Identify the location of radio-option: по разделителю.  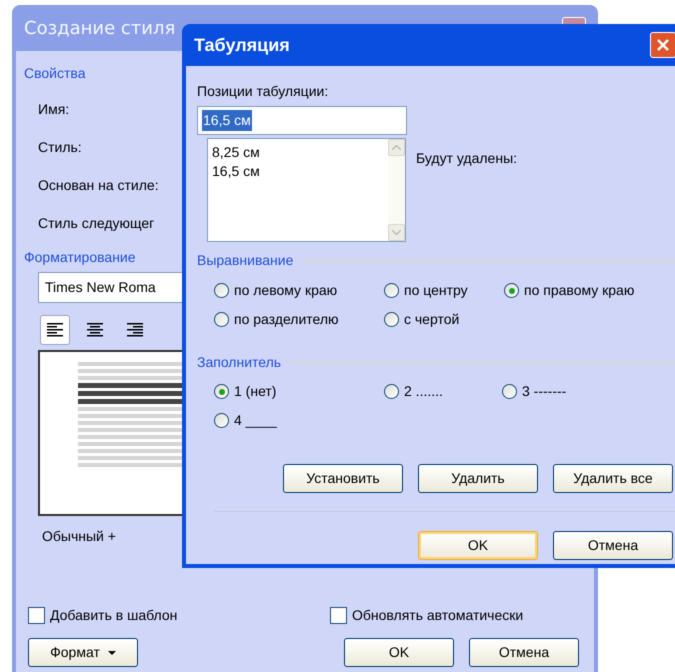
(299, 319).